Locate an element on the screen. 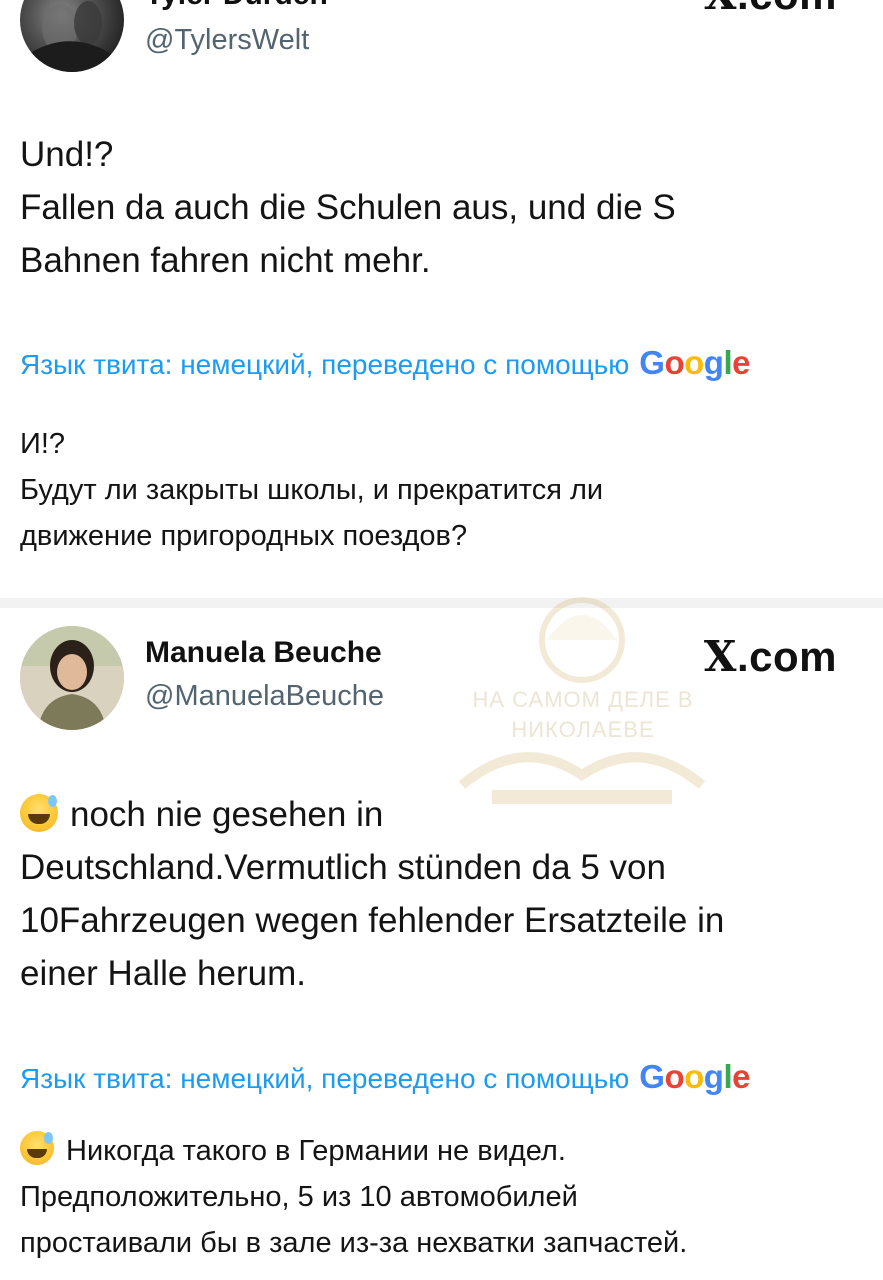  text-line-content: noch nie gesehen in is located at coordinates (227, 814).